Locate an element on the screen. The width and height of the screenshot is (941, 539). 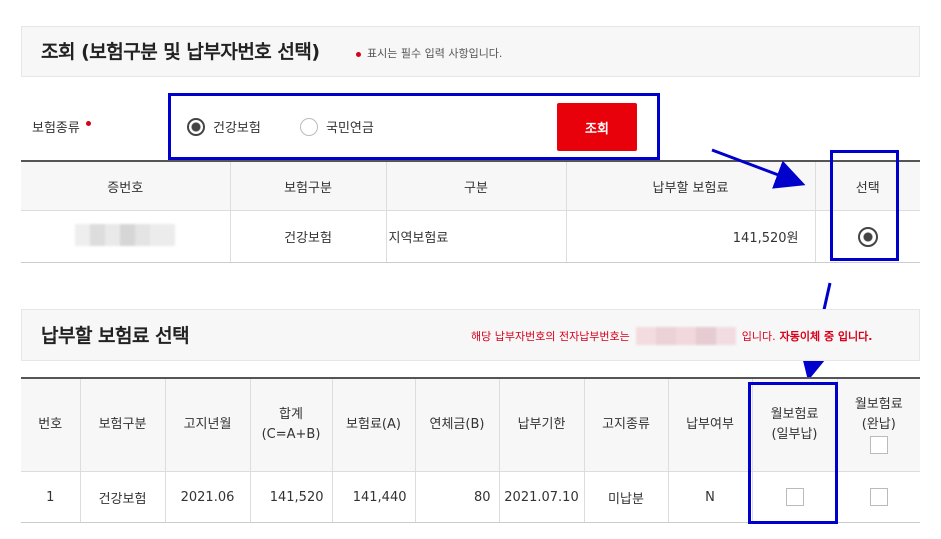
redacted-payment-no is located at coordinates (685, 336).